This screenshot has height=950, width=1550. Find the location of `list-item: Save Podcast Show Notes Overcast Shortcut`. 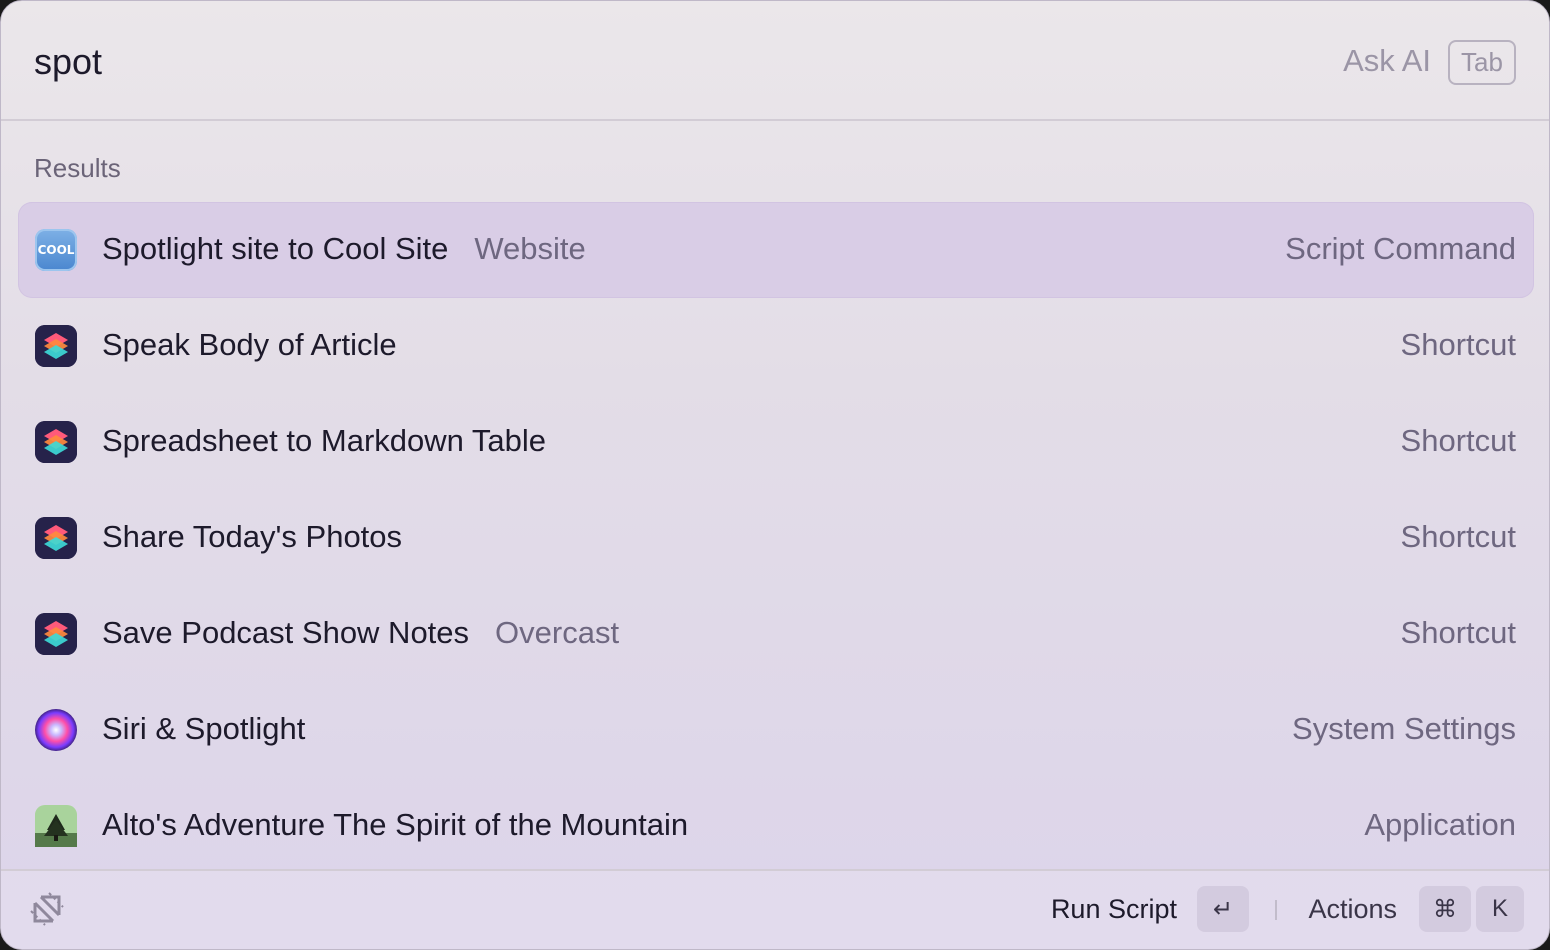

list-item: Save Podcast Show Notes Overcast Shortcut is located at coordinates (776, 634).